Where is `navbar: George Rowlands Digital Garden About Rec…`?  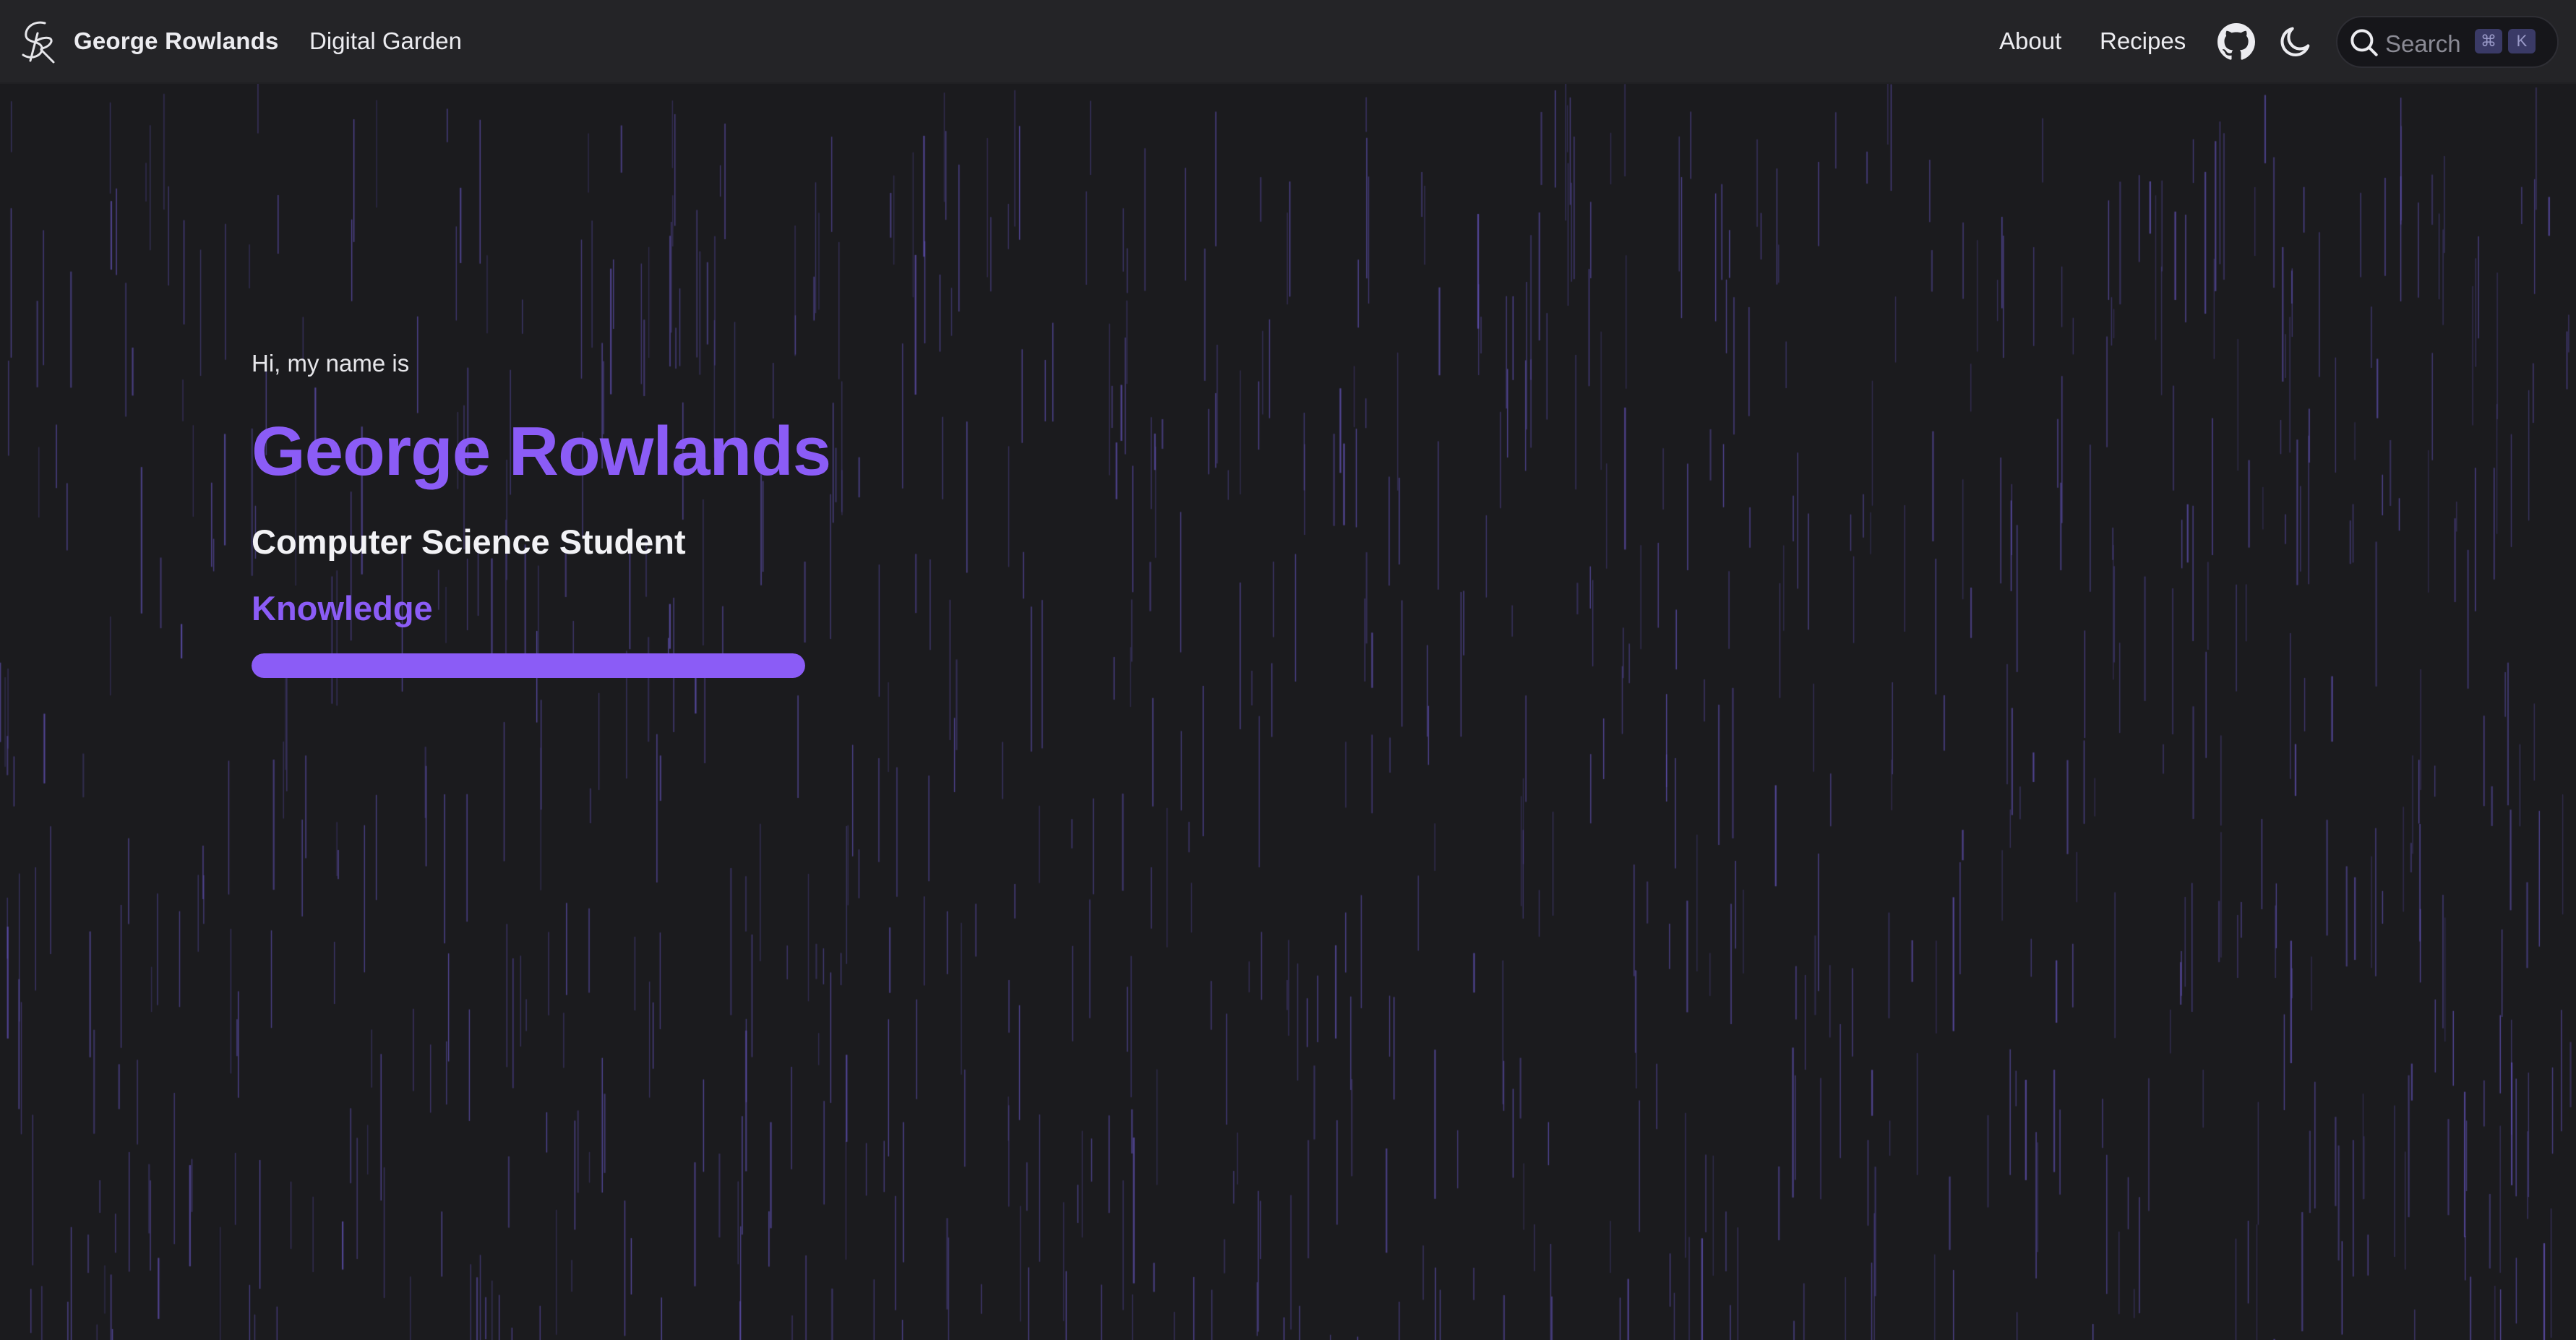 navbar: George Rowlands Digital Garden About Rec… is located at coordinates (1288, 42).